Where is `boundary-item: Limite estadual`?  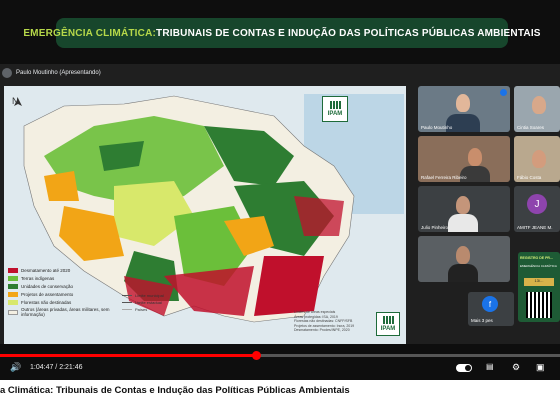
boundary-item: Limite estadual is located at coordinates (147, 302).